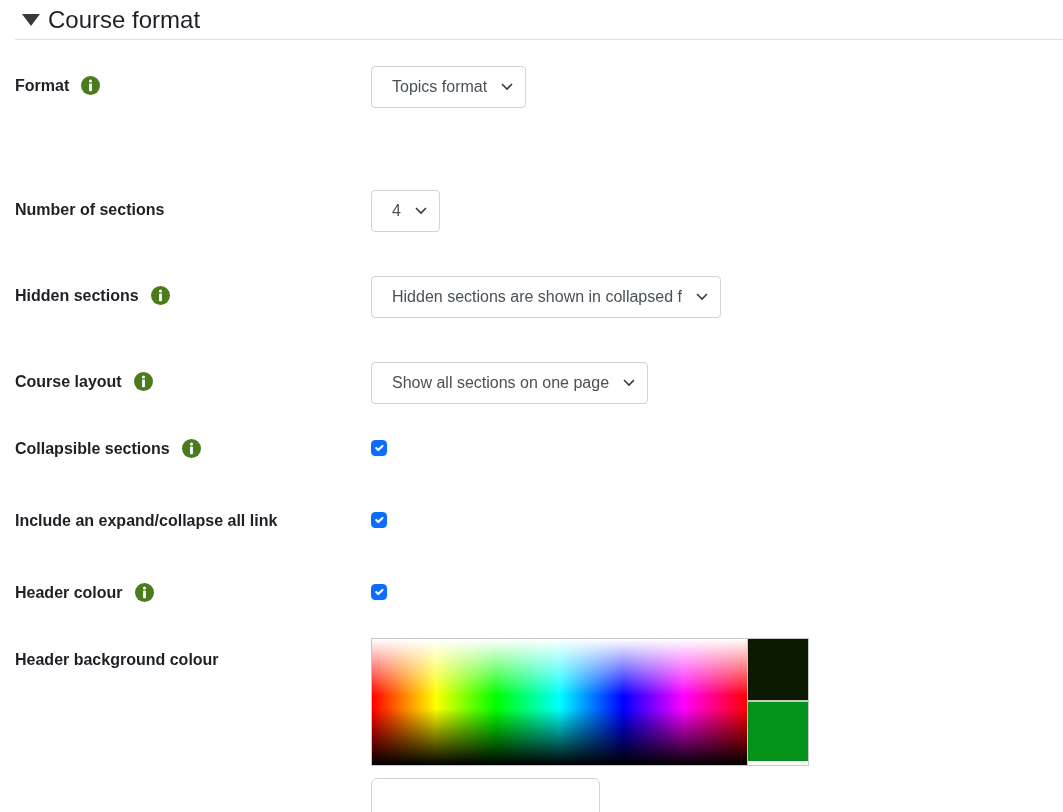 The image size is (1063, 812). I want to click on field-label: Include an expand/collapse all link, so click(146, 520).